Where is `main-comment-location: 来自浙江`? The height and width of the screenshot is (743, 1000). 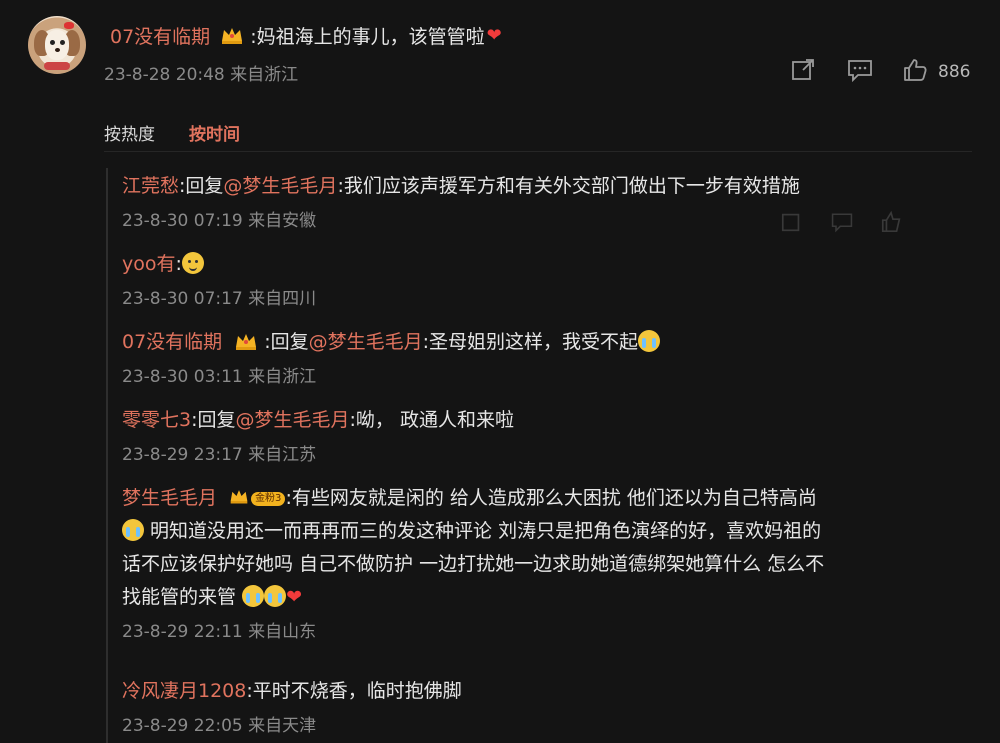 main-comment-location: 来自浙江 is located at coordinates (264, 75).